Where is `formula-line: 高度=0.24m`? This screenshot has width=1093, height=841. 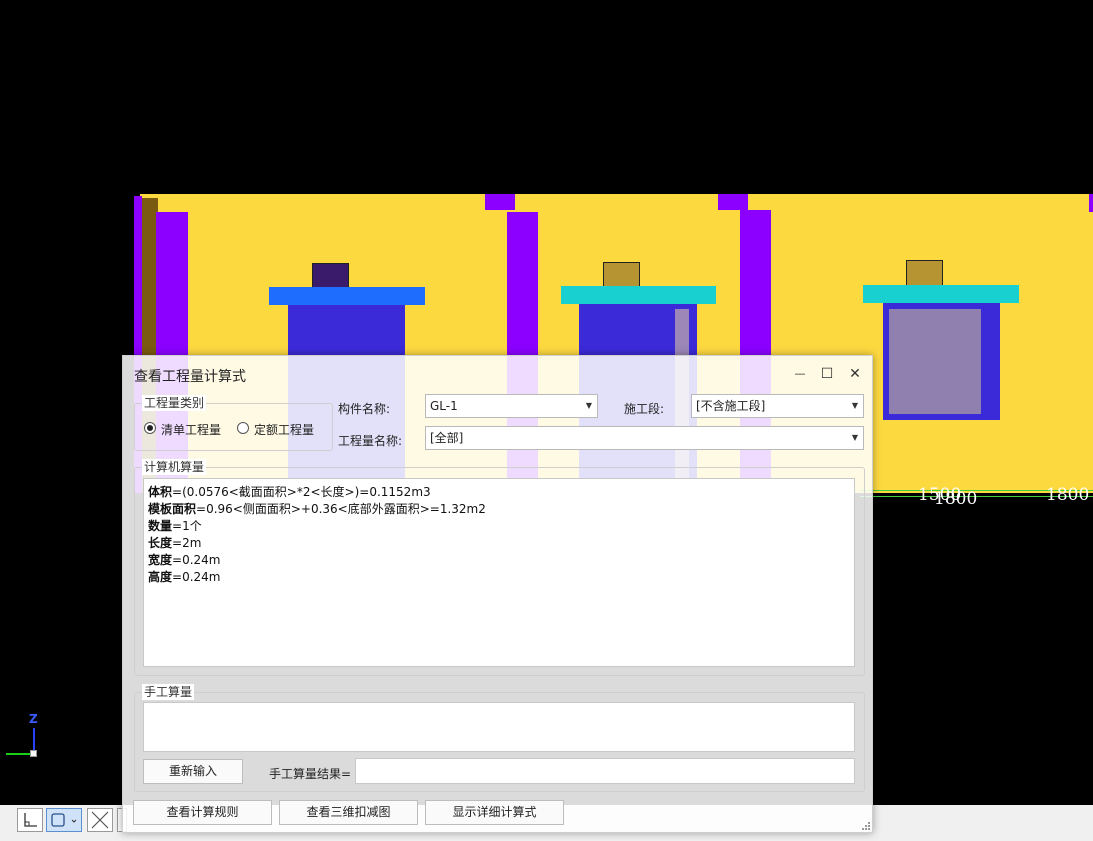 formula-line: 高度=0.24m is located at coordinates (184, 577).